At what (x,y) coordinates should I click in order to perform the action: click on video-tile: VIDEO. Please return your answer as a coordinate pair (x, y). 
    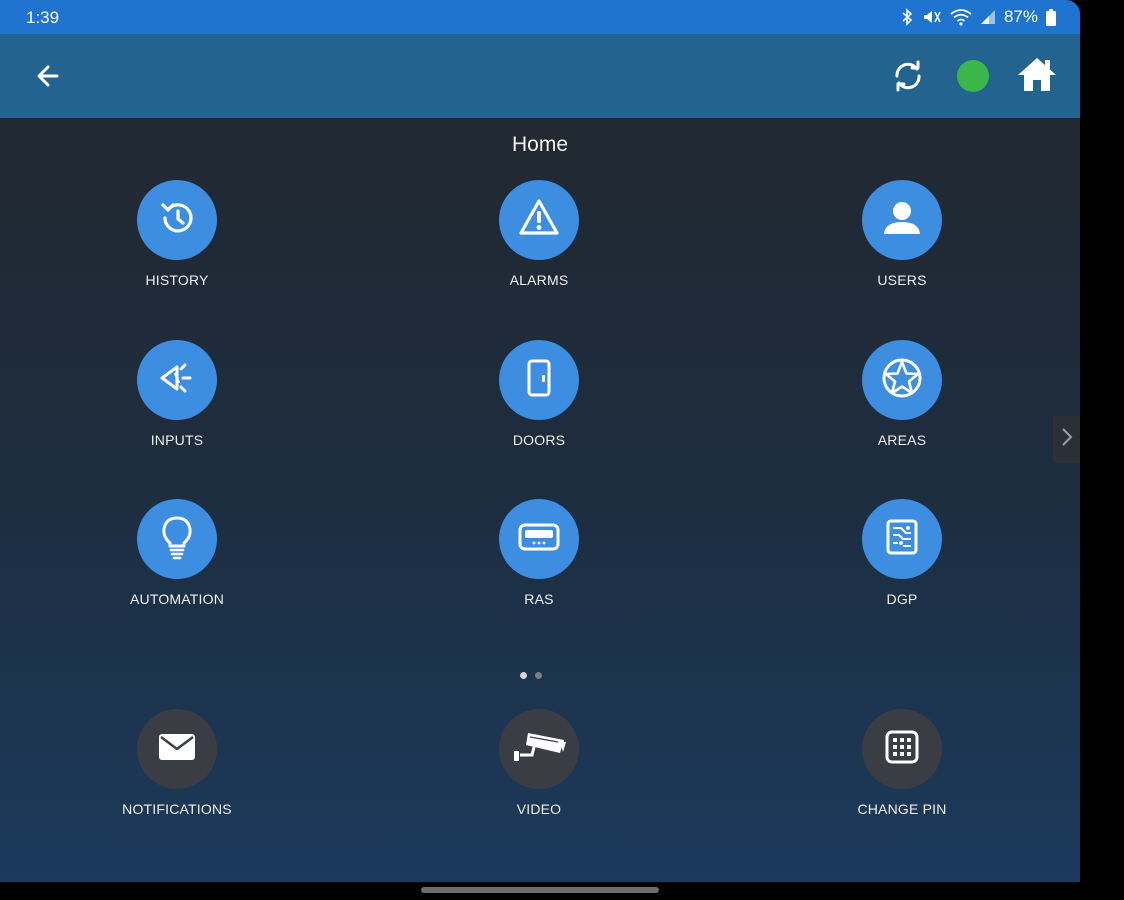
    Looking at the image, I should click on (539, 763).